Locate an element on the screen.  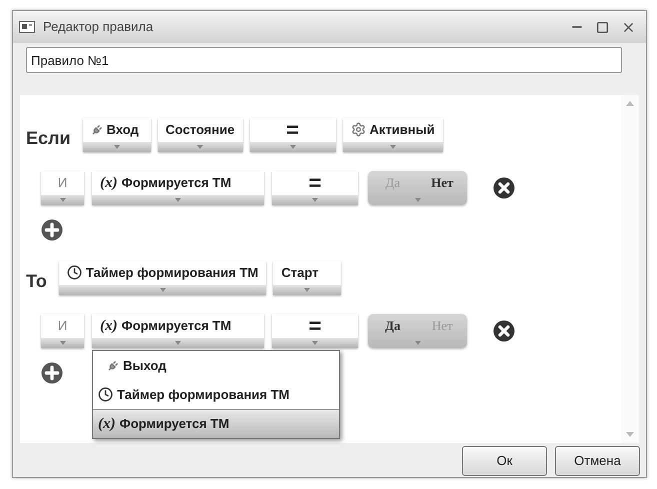
toggle-option: Нет is located at coordinates (442, 183).